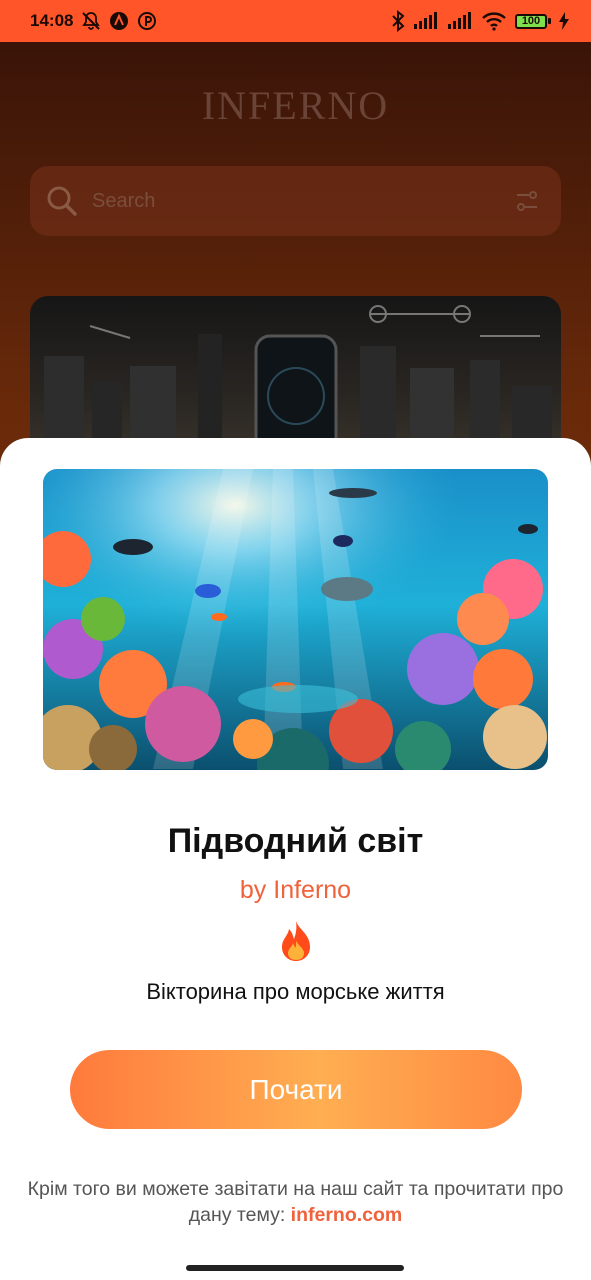  What do you see at coordinates (398, 21) in the screenshot?
I see `bluetooth-icon` at bounding box center [398, 21].